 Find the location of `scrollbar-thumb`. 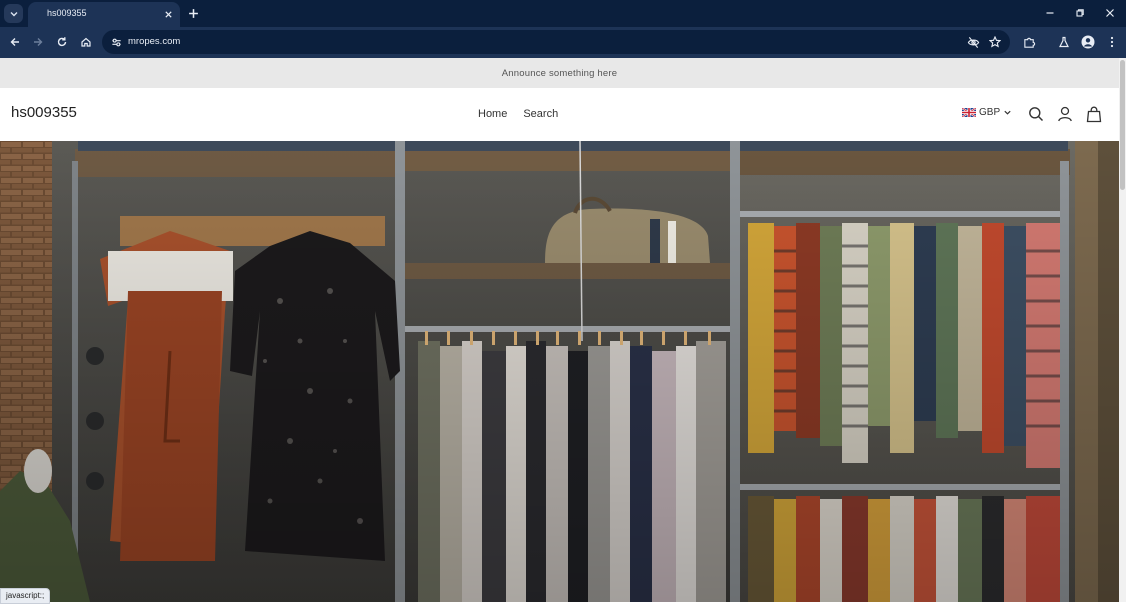

scrollbar-thumb is located at coordinates (1122, 125).